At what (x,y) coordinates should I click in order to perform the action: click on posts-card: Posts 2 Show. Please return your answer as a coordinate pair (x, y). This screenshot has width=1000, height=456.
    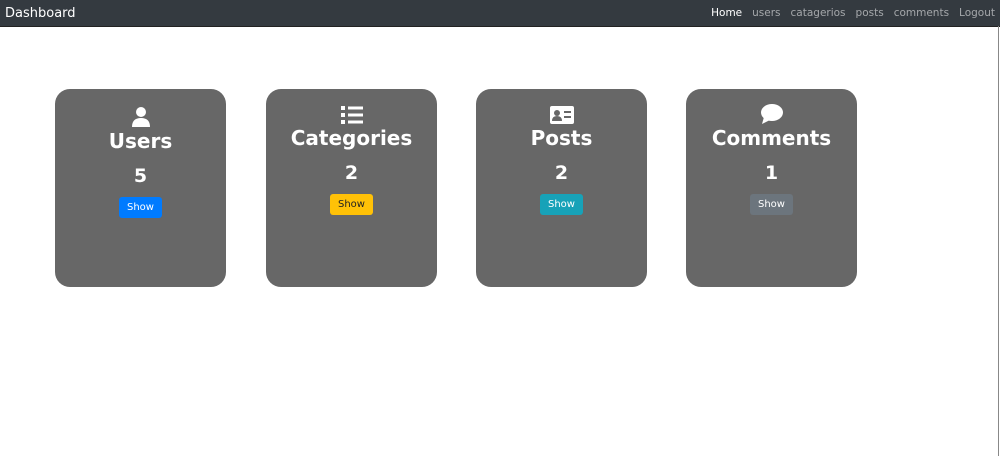
    Looking at the image, I should click on (561, 188).